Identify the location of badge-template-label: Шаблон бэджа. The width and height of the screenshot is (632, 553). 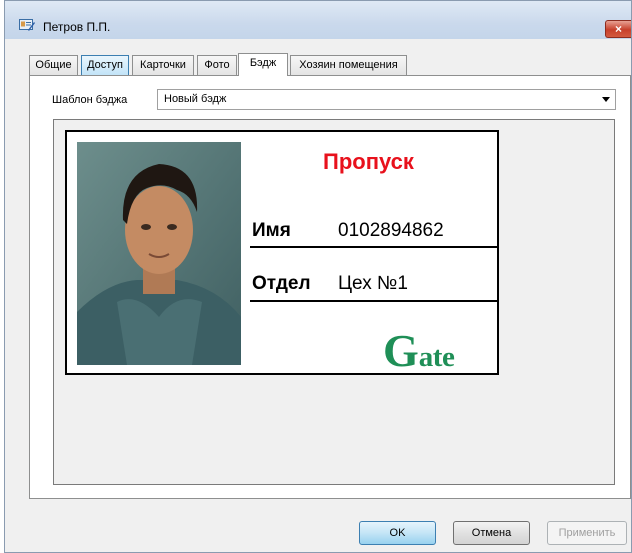
(90, 100).